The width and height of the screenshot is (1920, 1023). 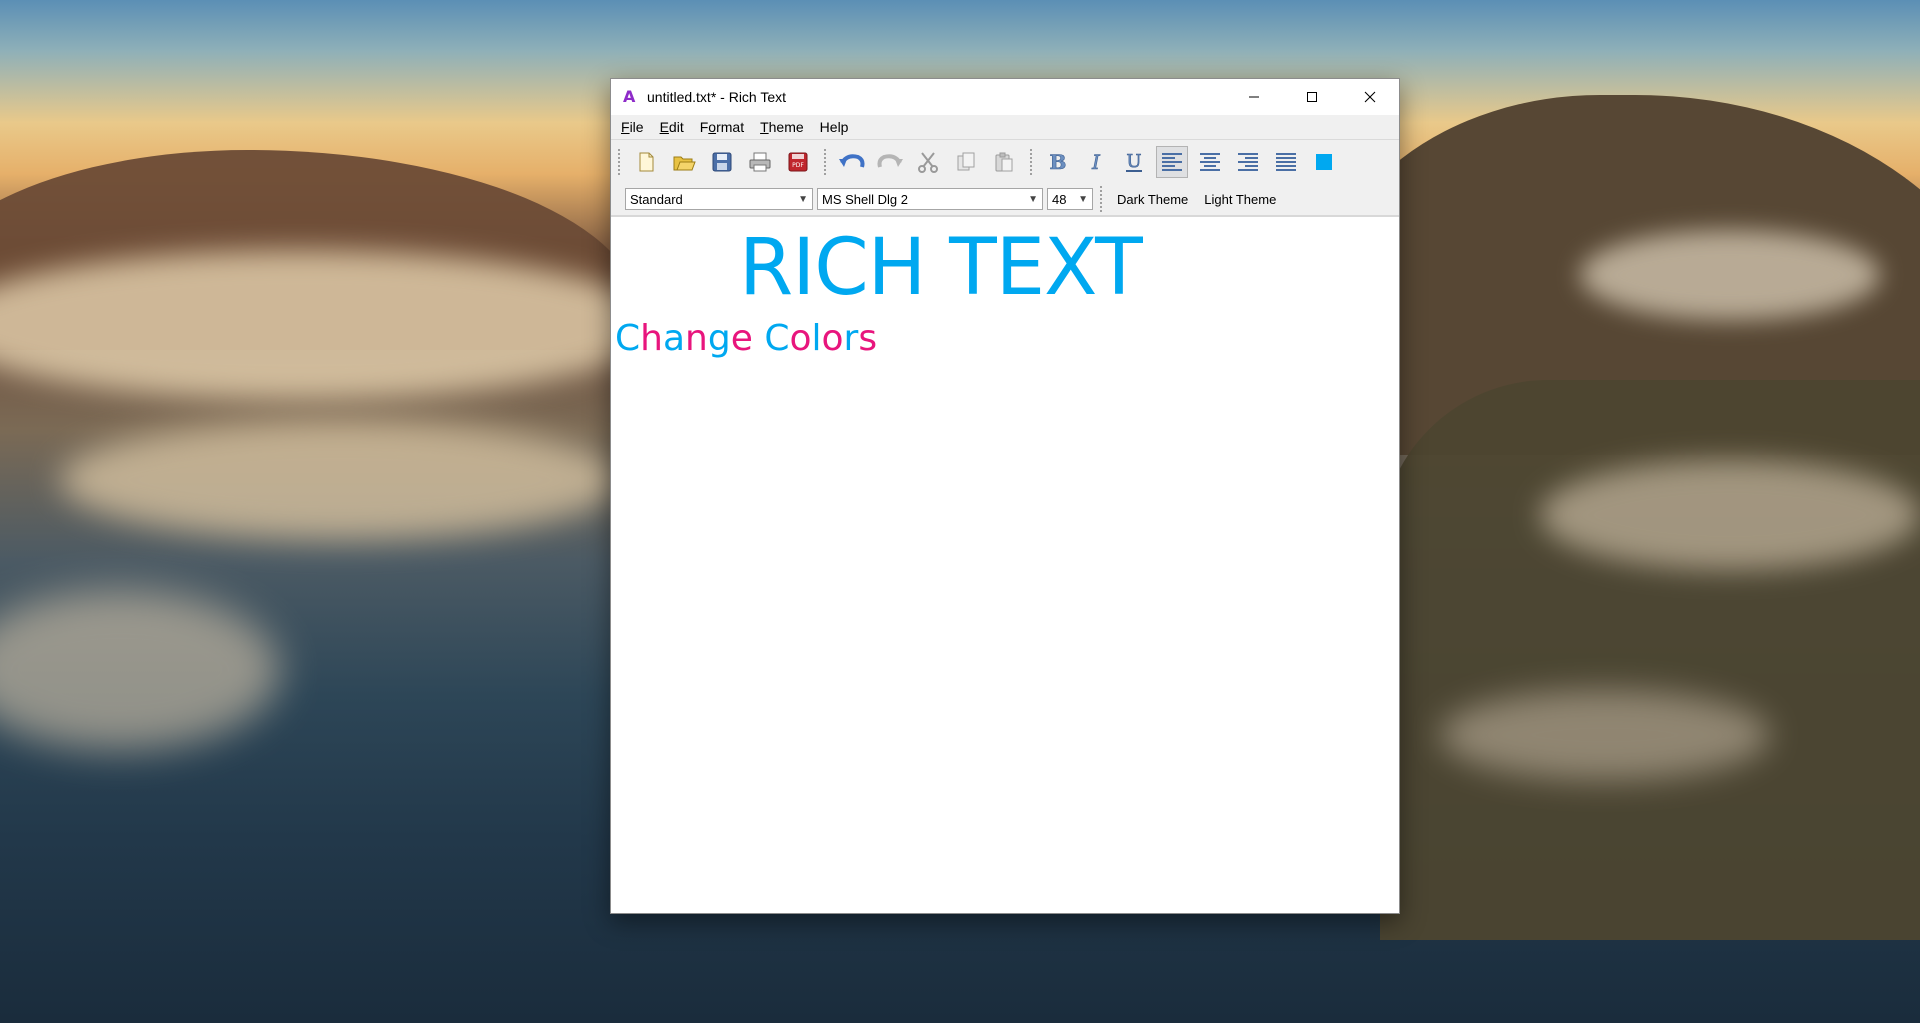 What do you see at coordinates (656, 199) in the screenshot?
I see `paragraph-style-value: Standard` at bounding box center [656, 199].